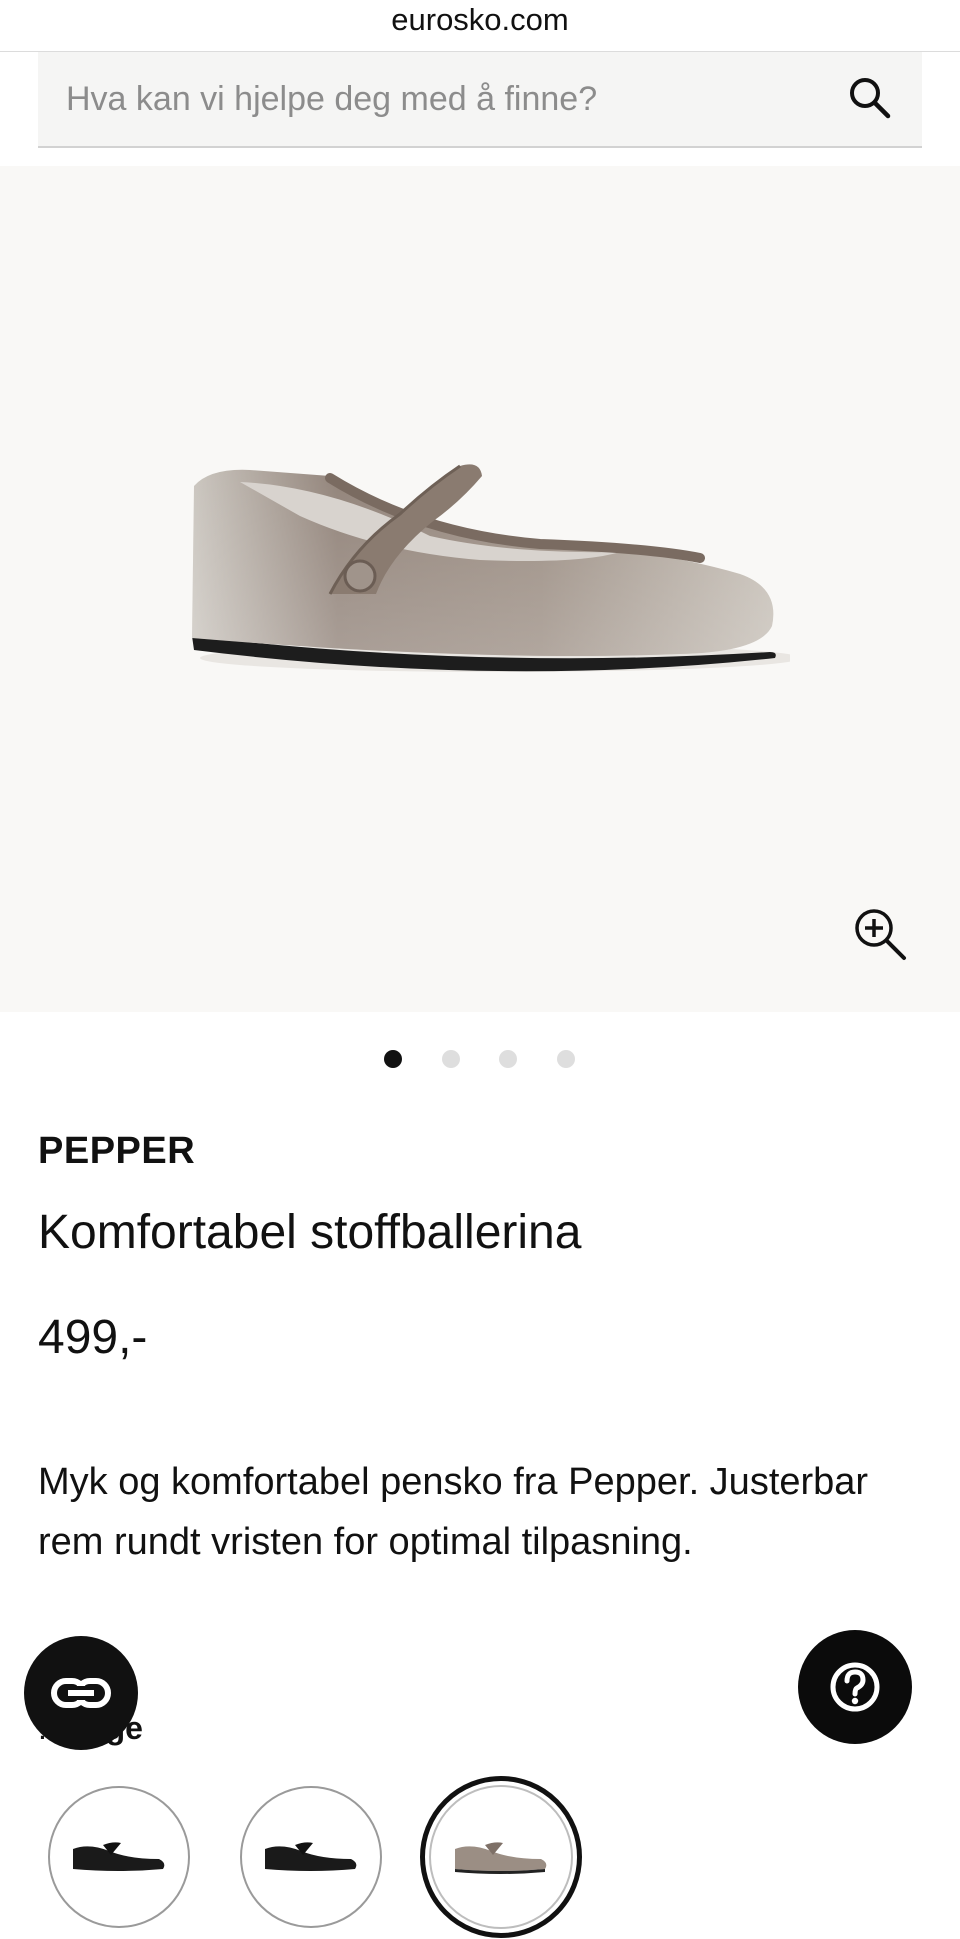 The width and height of the screenshot is (960, 1939). I want to click on zoom-in-icon, so click(880, 934).